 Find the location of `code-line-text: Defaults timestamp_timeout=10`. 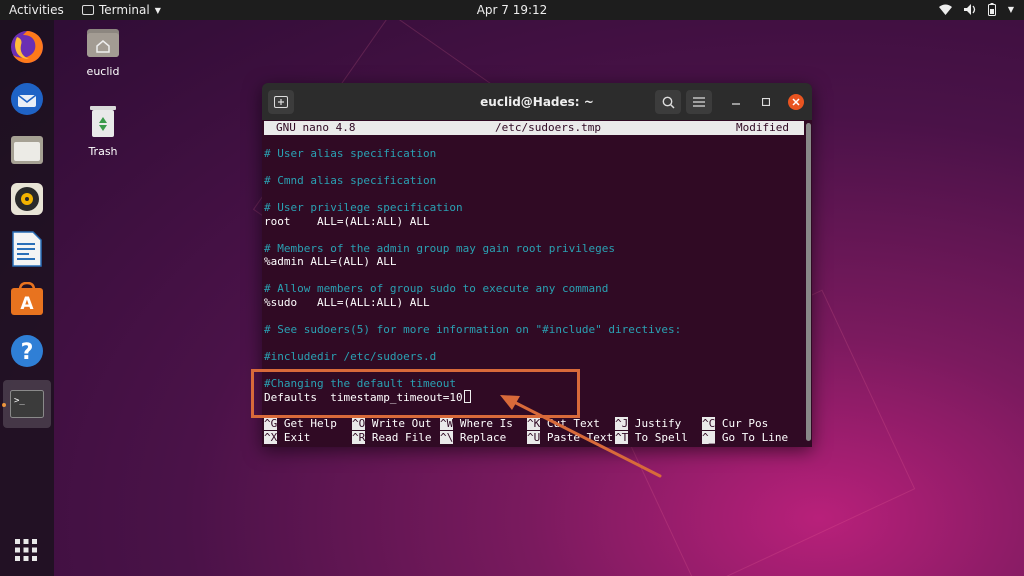

code-line-text: Defaults timestamp_timeout=10 is located at coordinates (363, 397).